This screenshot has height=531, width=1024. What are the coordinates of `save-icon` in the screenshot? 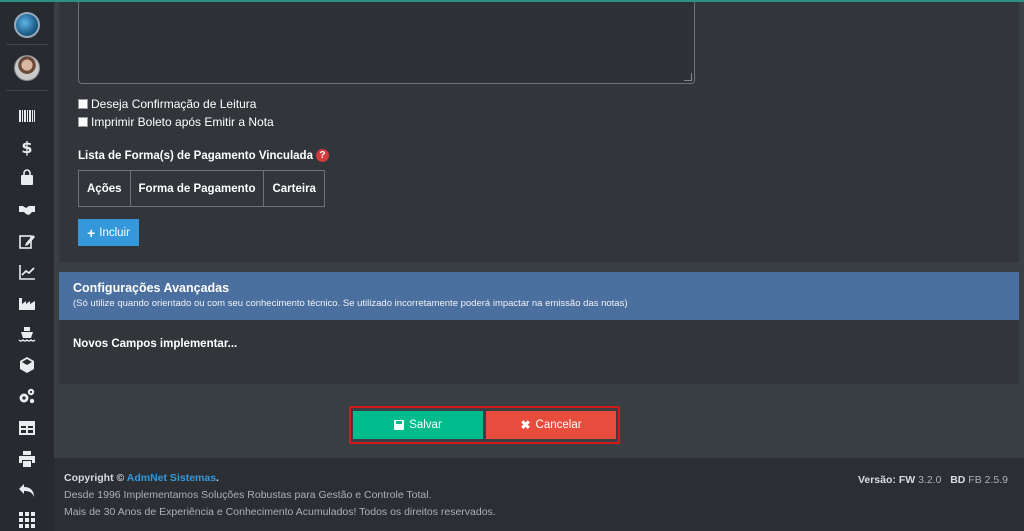 It's located at (399, 425).